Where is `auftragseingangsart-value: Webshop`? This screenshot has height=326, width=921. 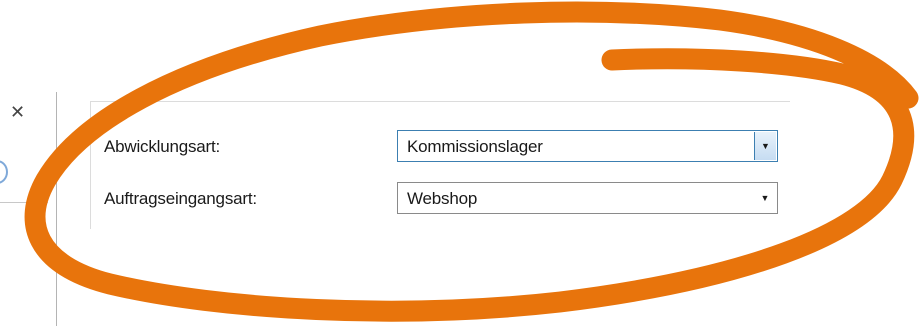 auftragseingangsart-value: Webshop is located at coordinates (442, 198).